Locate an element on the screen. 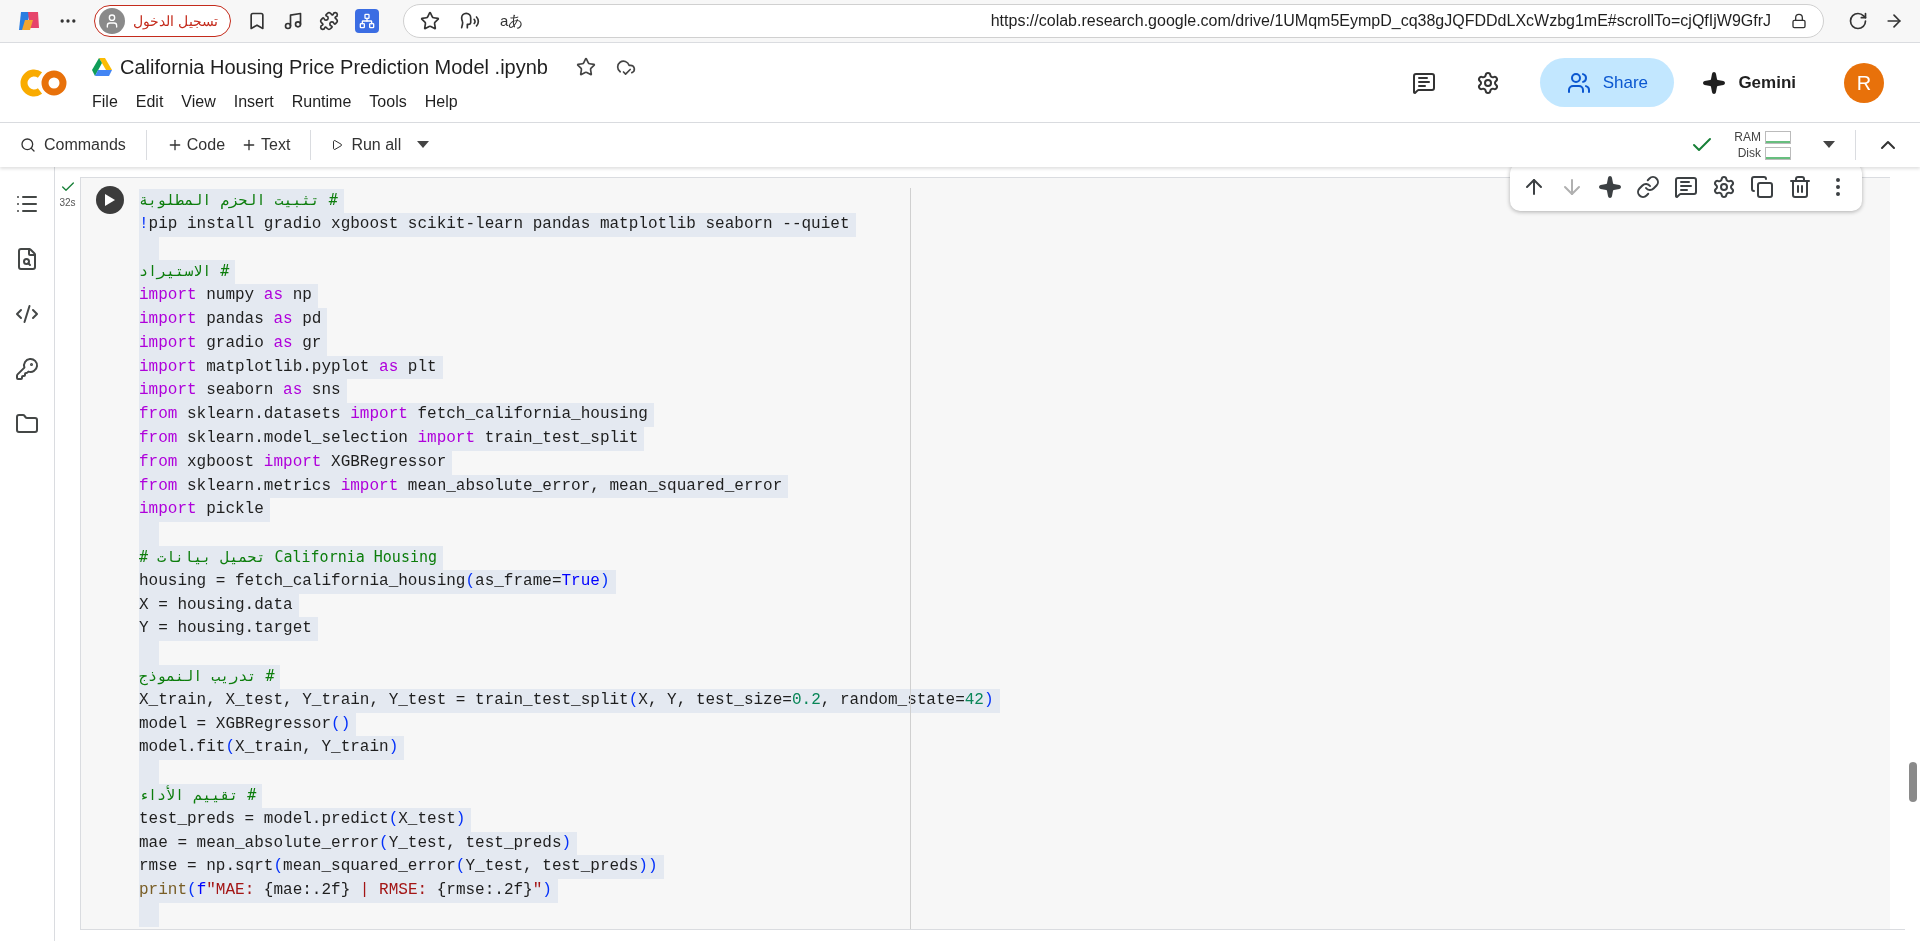 Image resolution: width=1920 pixels, height=941 pixels. menu-item: Runtime is located at coordinates (321, 101).